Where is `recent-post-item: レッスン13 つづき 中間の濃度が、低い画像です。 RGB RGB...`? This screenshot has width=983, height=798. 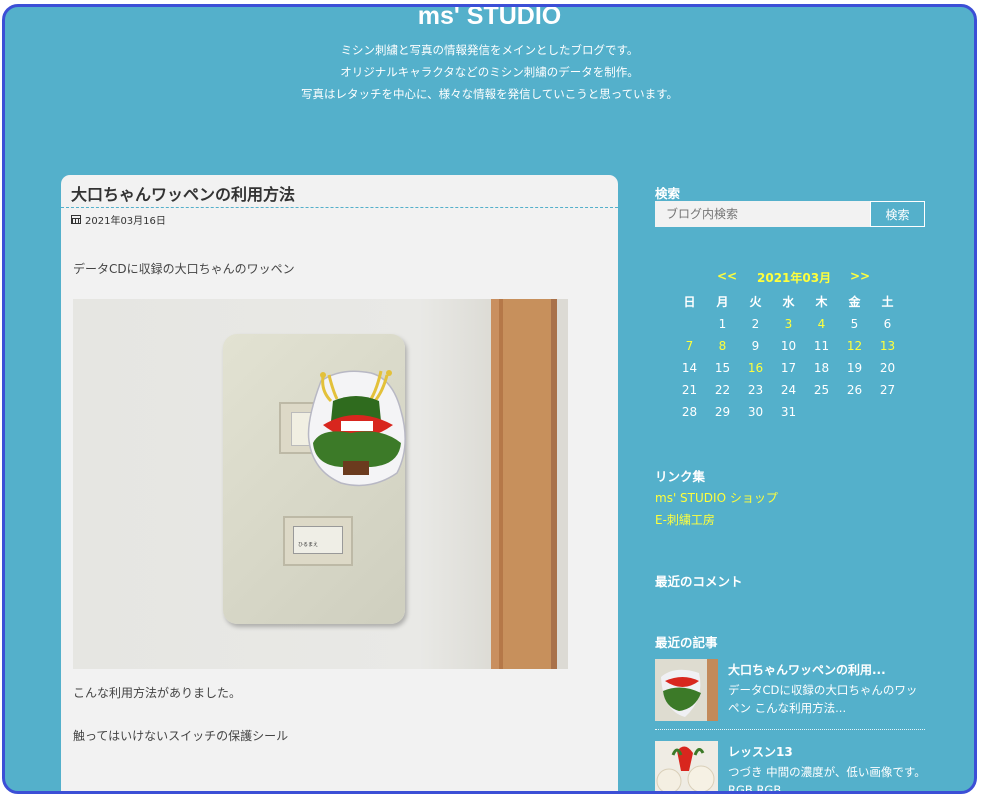
recent-post-item: レッスン13 つづき 中間の濃度が、低い画像です。 RGB RGB... is located at coordinates (790, 767).